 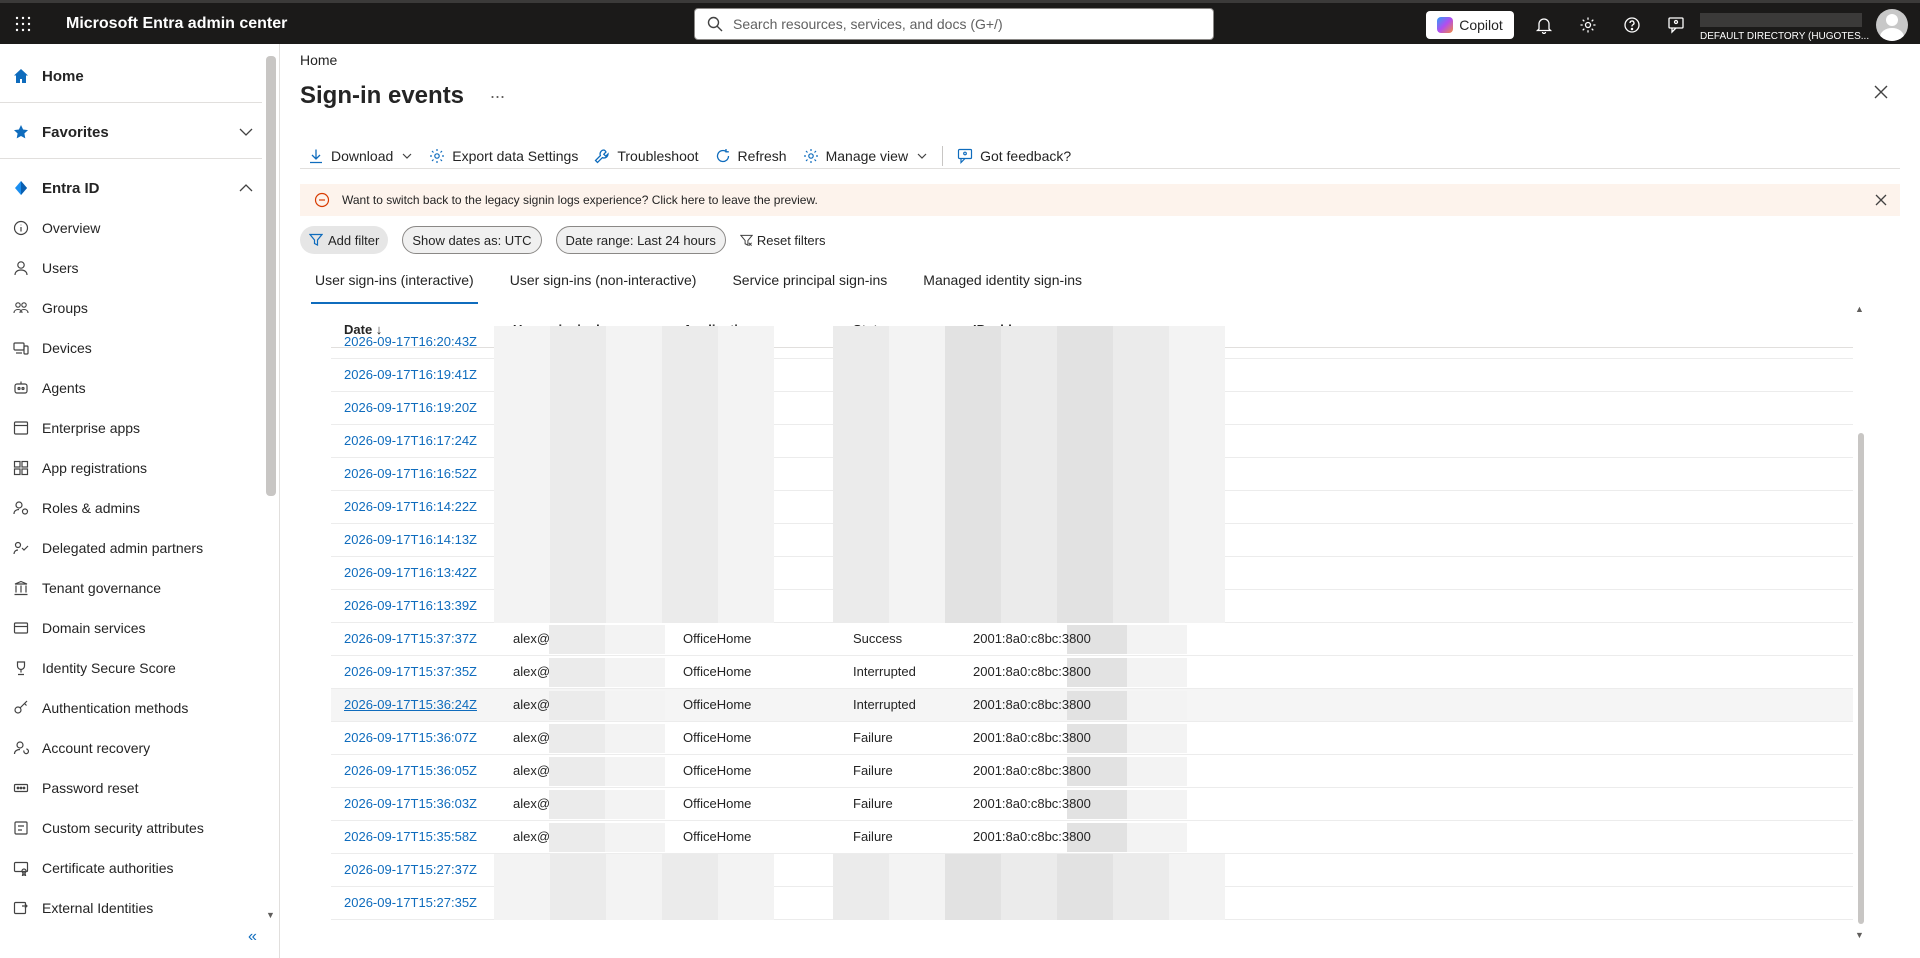 I want to click on table-row: 2026-09-17T16:19:41Z, so click(x=1092, y=375).